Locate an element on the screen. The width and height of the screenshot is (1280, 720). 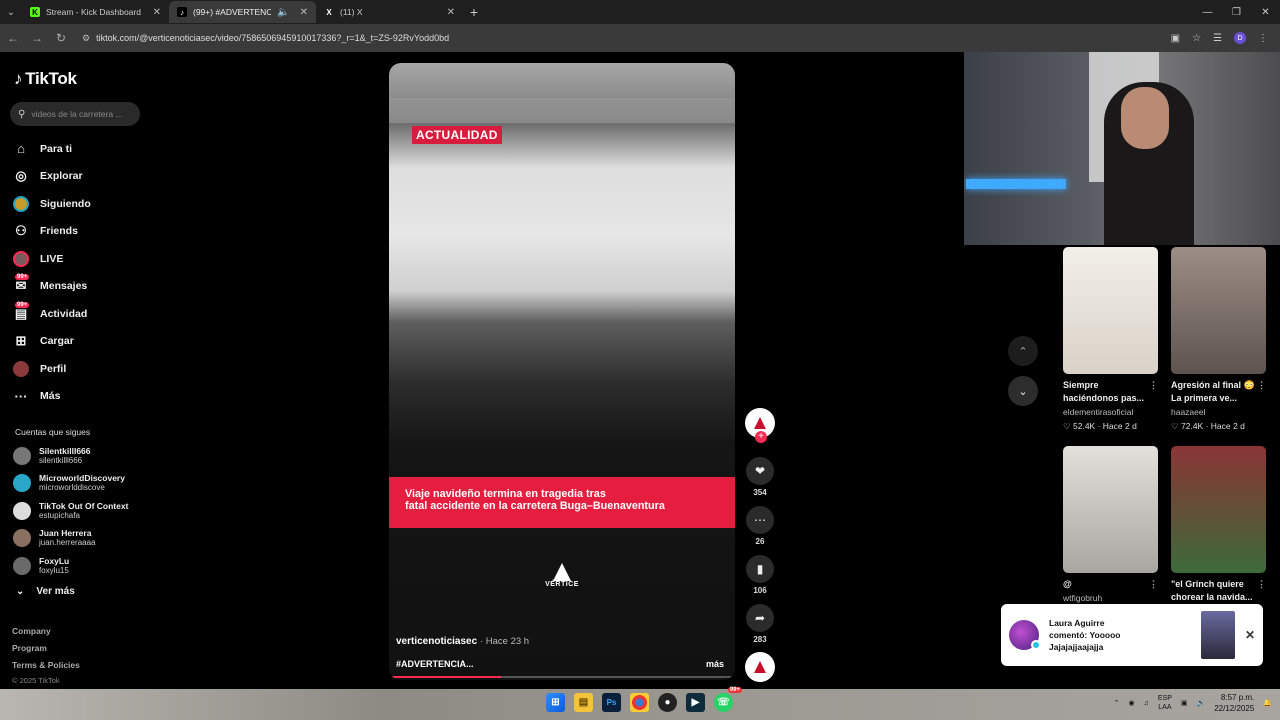
browser-tab-tiktok: ♪ (99+) #ADVERTENCIA ⚠️ A 🔈 ✕ is located at coordinates (242, 12).